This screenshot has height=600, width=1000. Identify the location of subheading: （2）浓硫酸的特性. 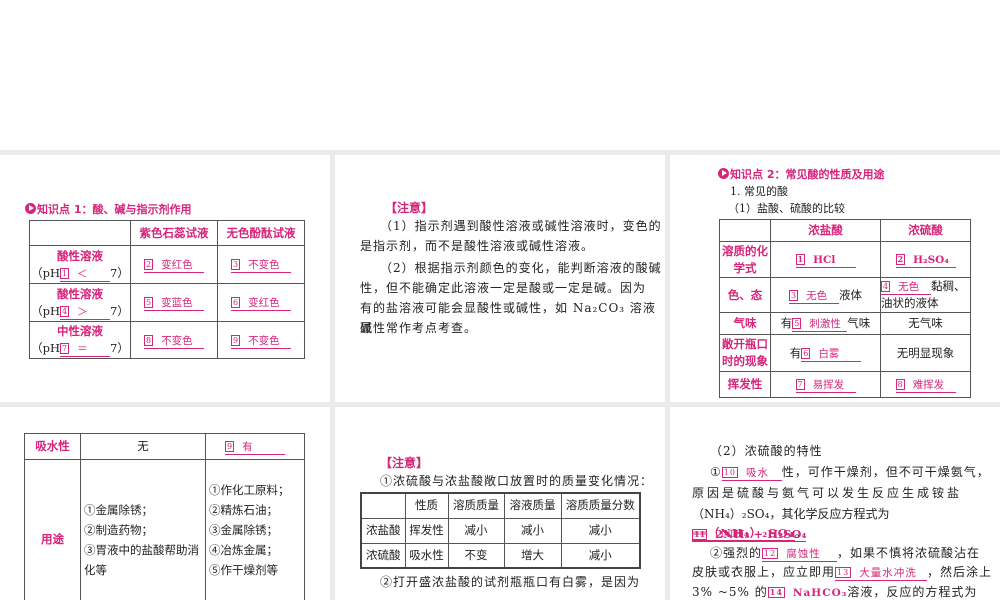
(766, 451).